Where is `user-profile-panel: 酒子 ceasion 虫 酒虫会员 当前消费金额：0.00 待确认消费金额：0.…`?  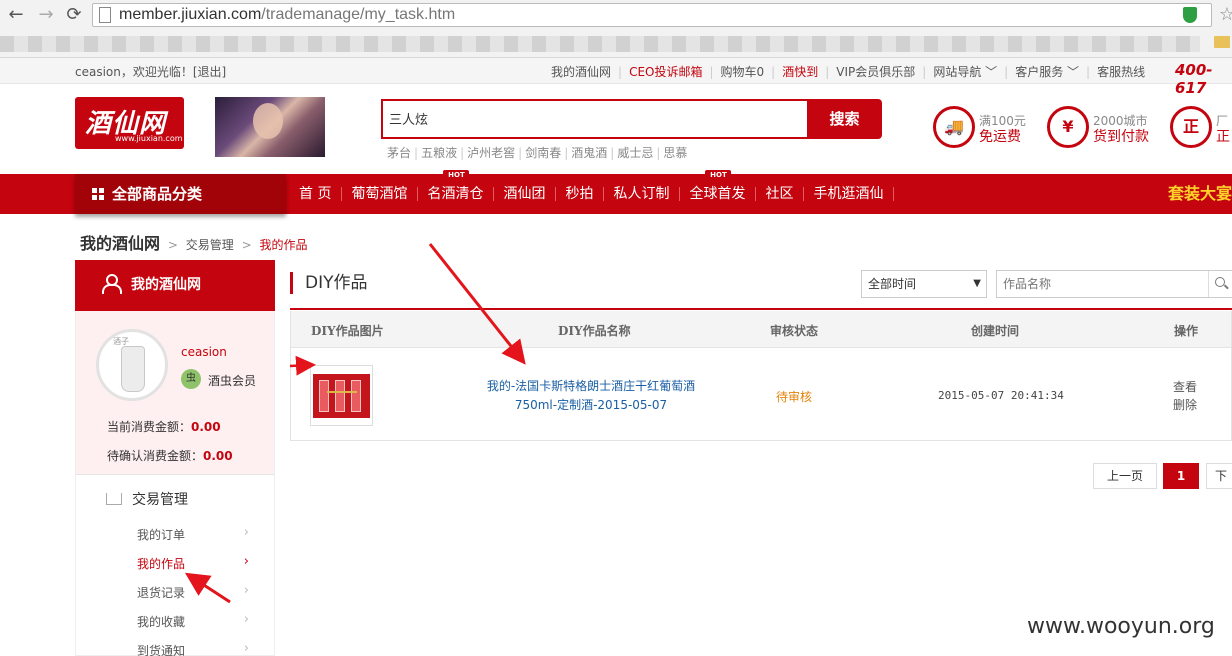 user-profile-panel: 酒子 ceasion 虫 酒虫会员 当前消费金额：0.00 待确认消费金额：0.… is located at coordinates (175, 392).